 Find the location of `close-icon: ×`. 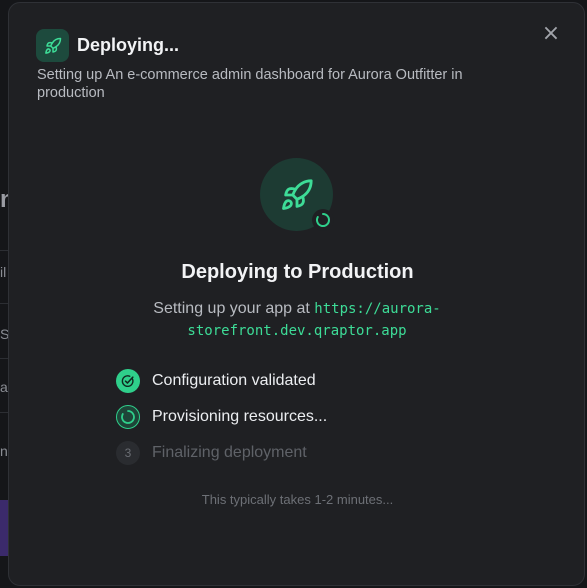

close-icon: × is located at coordinates (551, 33).